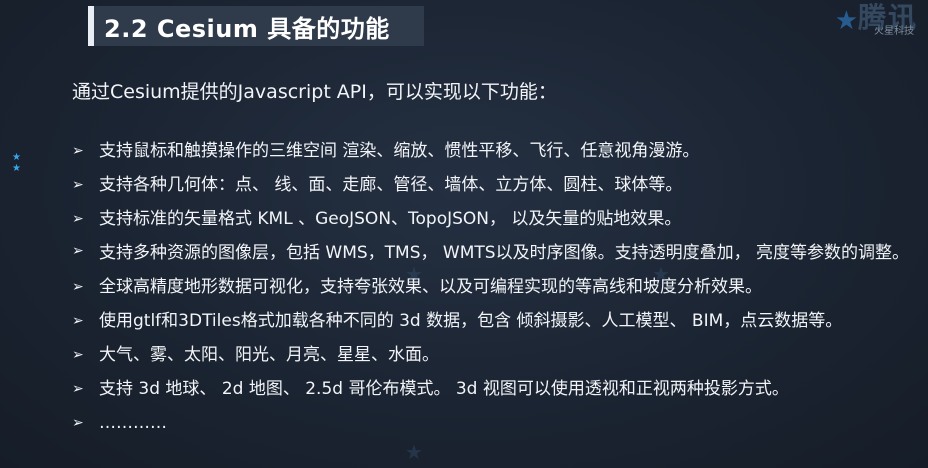 The image size is (928, 468). What do you see at coordinates (314, 92) in the screenshot?
I see `intro-text: 通过Cesium提供的Javascript API，可以实现以下功能：` at bounding box center [314, 92].